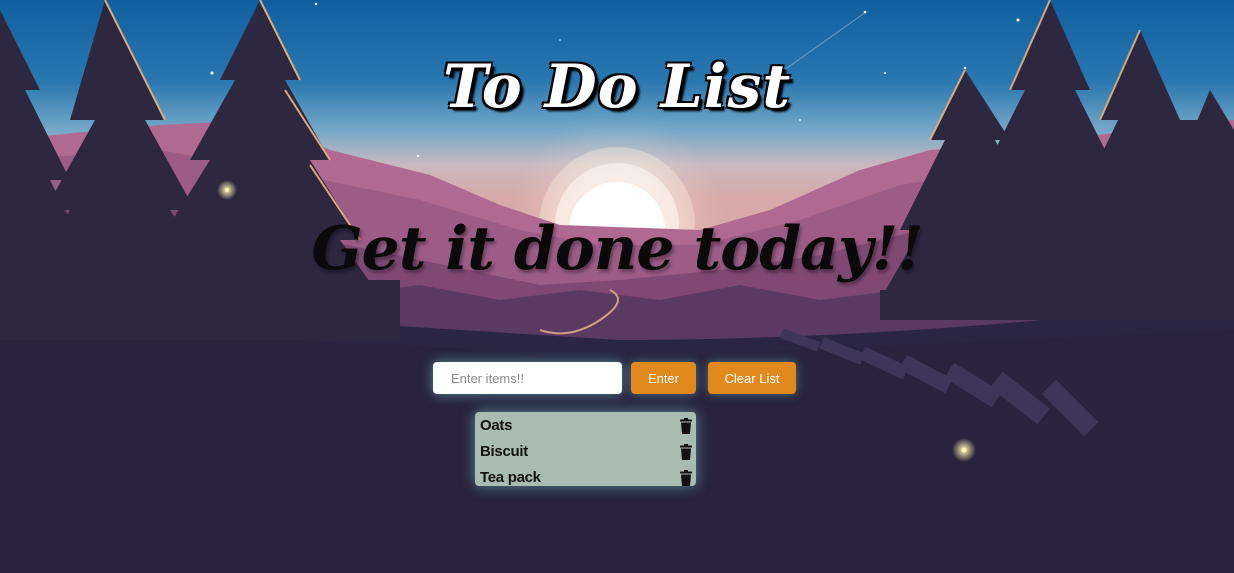  I want to click on list-item-label: Biscuit, so click(504, 451).